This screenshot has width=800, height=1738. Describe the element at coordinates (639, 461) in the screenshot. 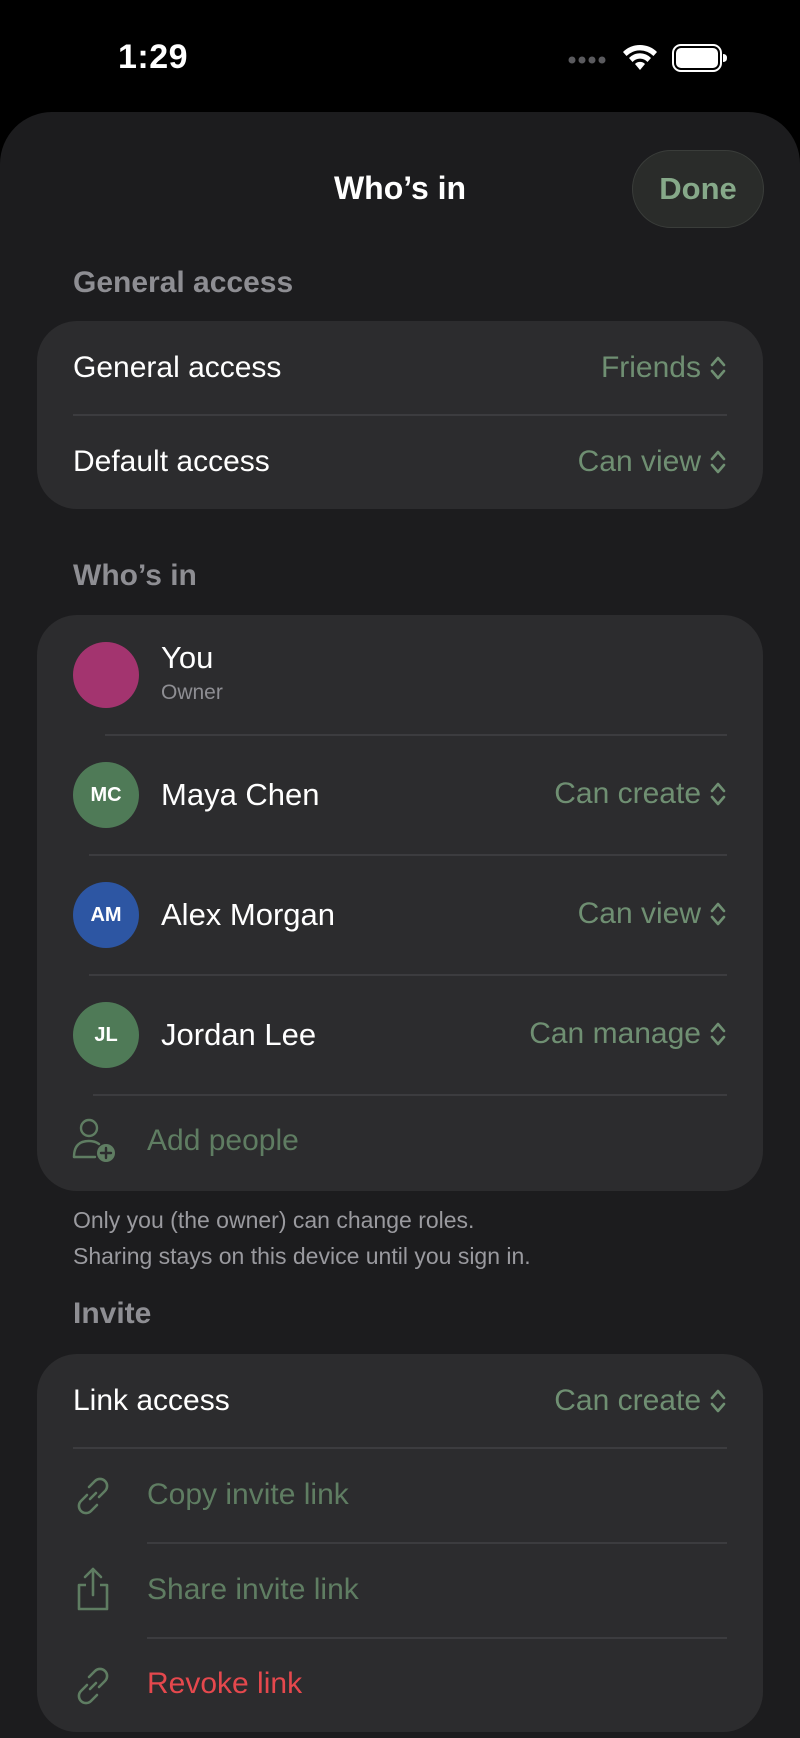

I see `default-access-value: Can view` at that location.